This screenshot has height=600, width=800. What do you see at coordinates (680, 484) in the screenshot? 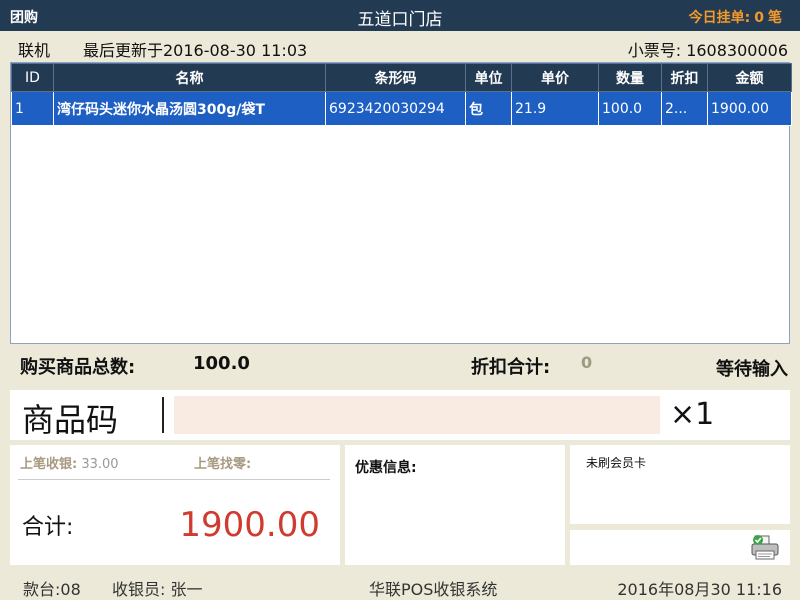
I see `member-panel: 未刷会员卡` at bounding box center [680, 484].